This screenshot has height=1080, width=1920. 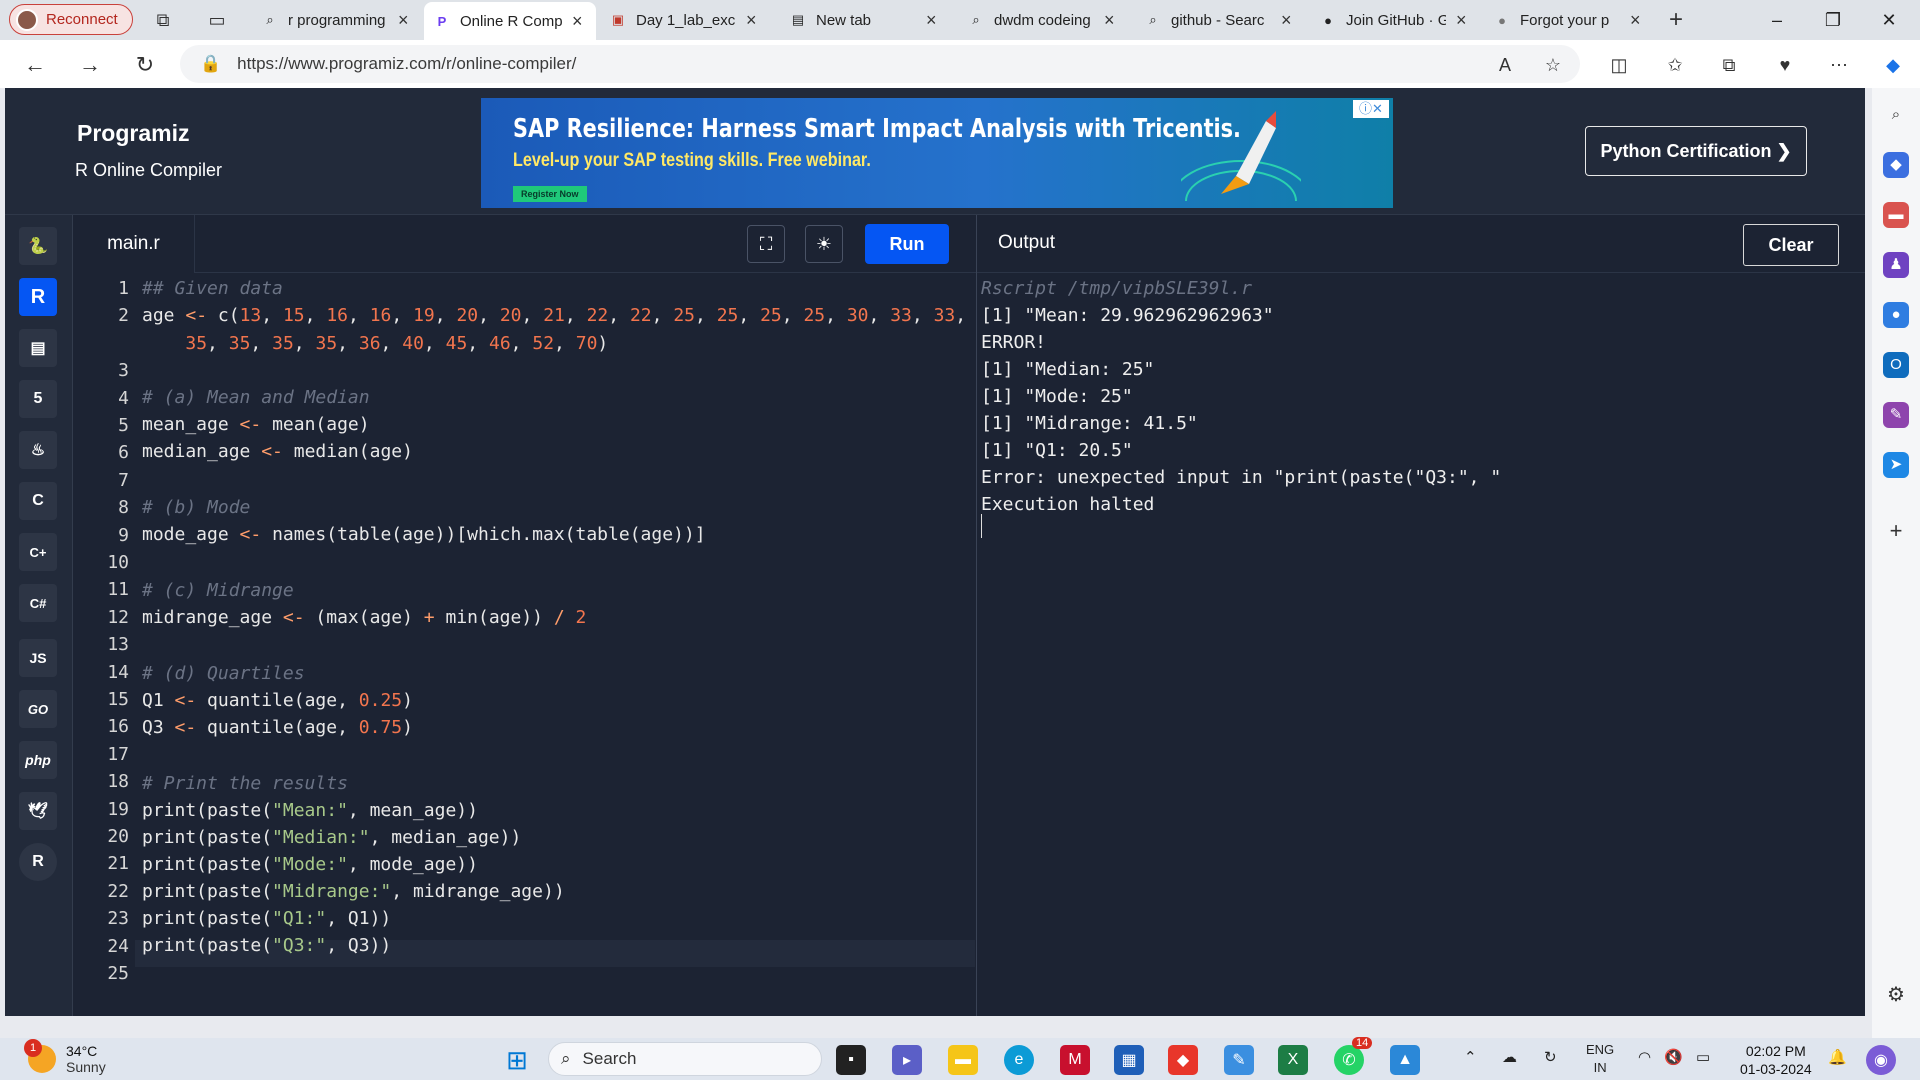 What do you see at coordinates (1353, 1056) in the screenshot?
I see `whatsapp-icon: ✆ 14` at bounding box center [1353, 1056].